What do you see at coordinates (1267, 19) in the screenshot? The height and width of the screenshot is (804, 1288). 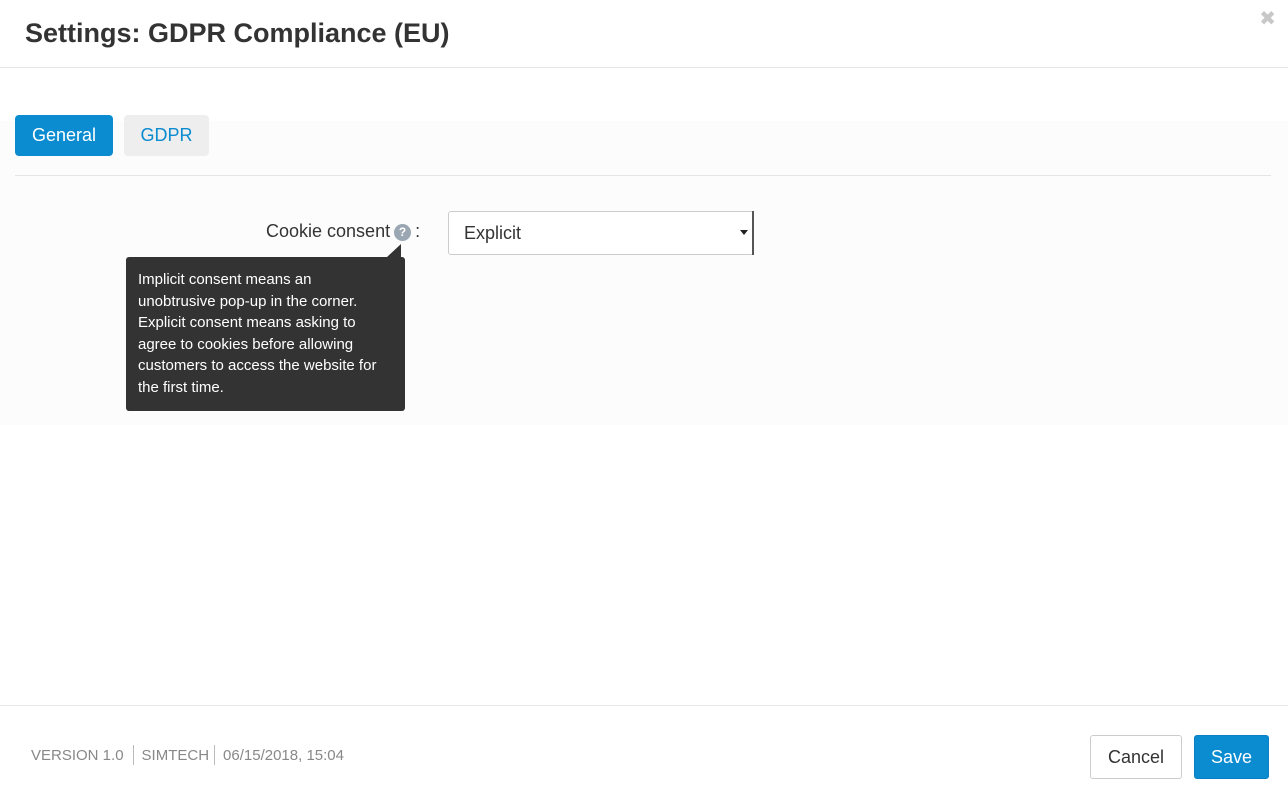 I see `close-icon: ✖` at bounding box center [1267, 19].